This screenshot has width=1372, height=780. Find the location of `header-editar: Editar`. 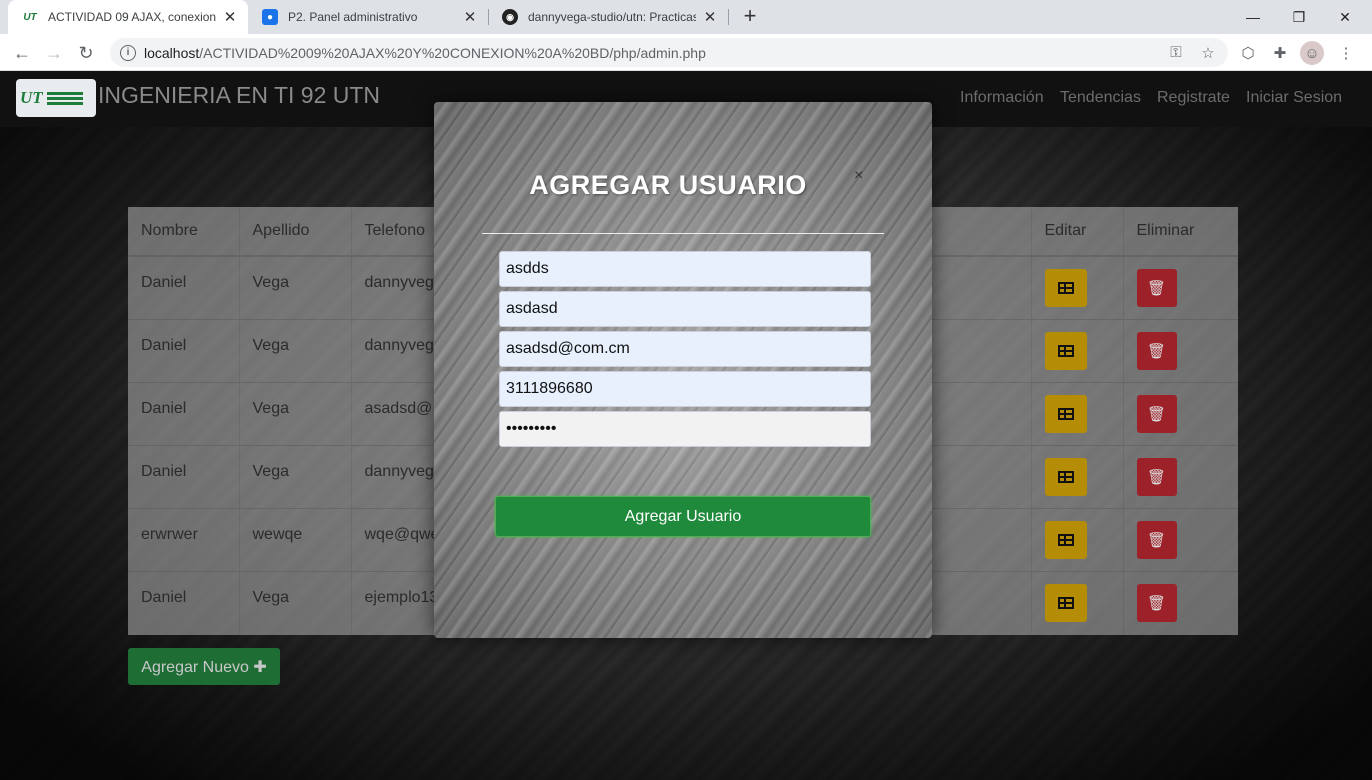

header-editar: Editar is located at coordinates (1076, 232).